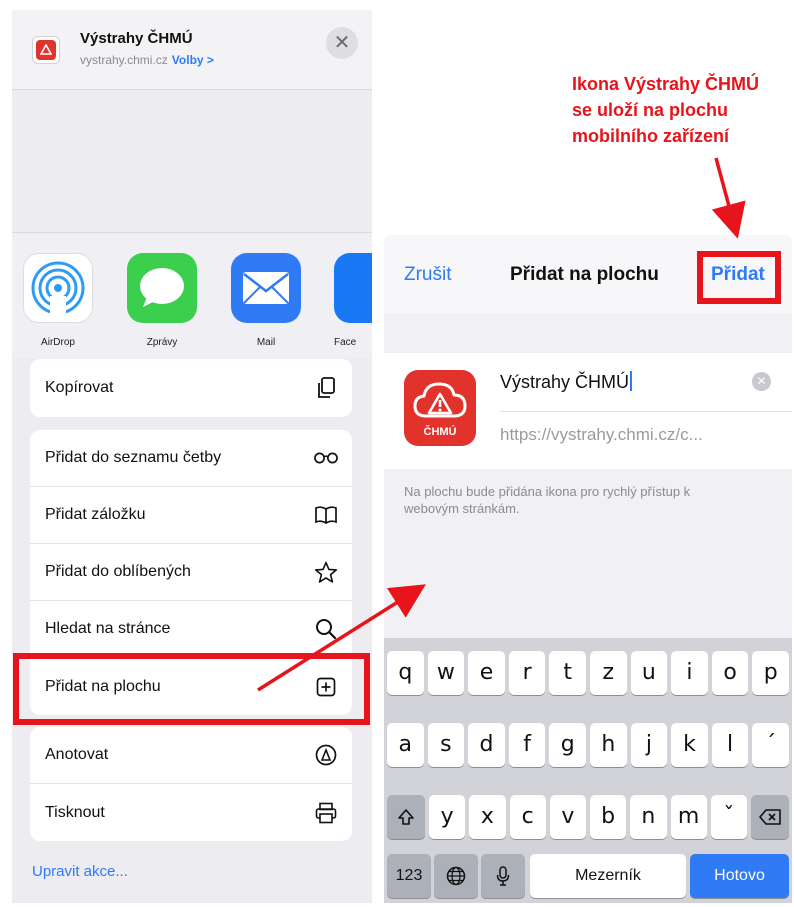 Image resolution: width=794 pixels, height=907 pixels. I want to click on arrow-to-add-button, so click(728, 198).